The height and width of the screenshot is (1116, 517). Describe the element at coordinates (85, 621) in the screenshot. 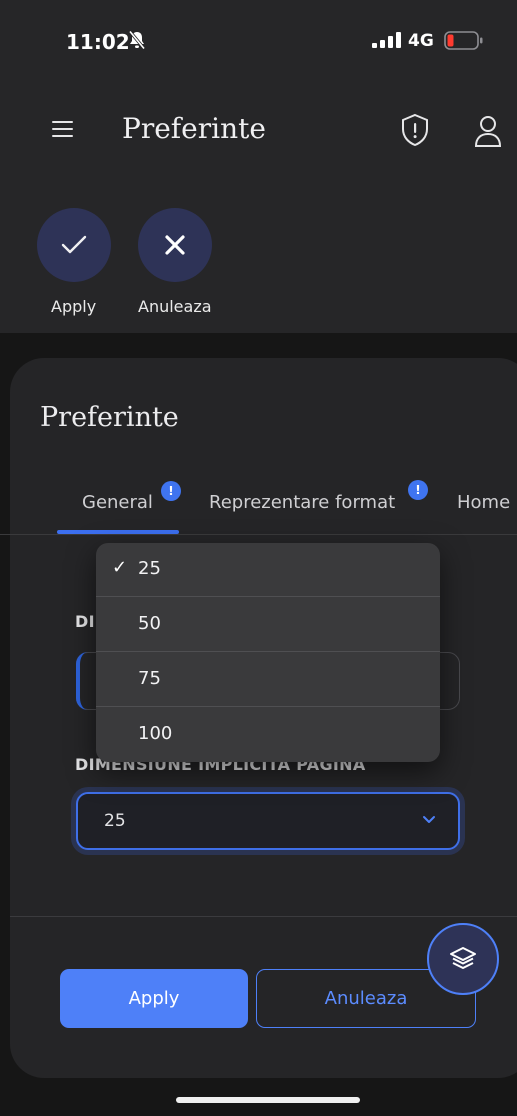

I see `field-label-truncated: DI` at that location.